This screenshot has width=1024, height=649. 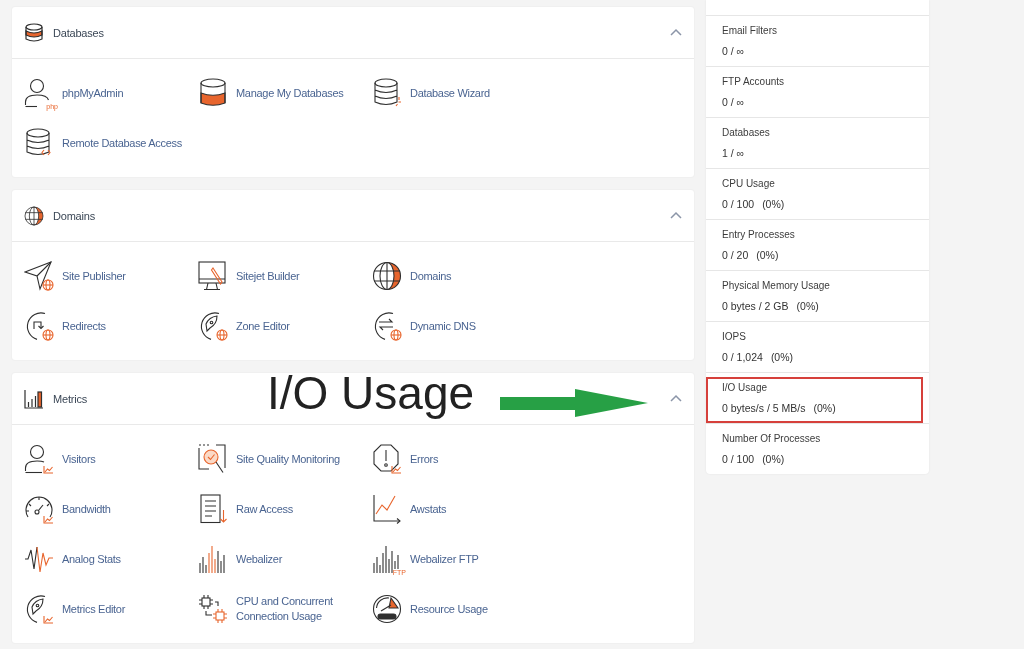 I want to click on tool-link: Manage My Databases, so click(x=290, y=93).